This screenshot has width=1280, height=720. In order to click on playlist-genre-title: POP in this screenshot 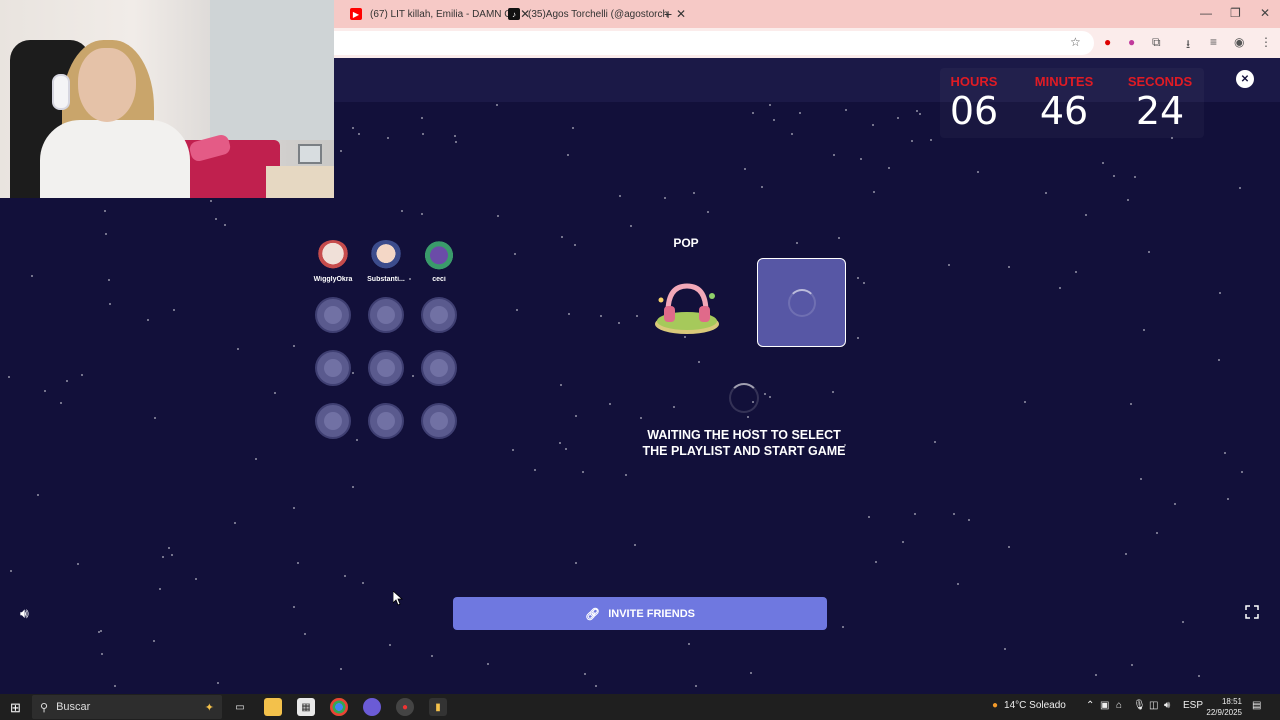, I will do `click(686, 243)`.